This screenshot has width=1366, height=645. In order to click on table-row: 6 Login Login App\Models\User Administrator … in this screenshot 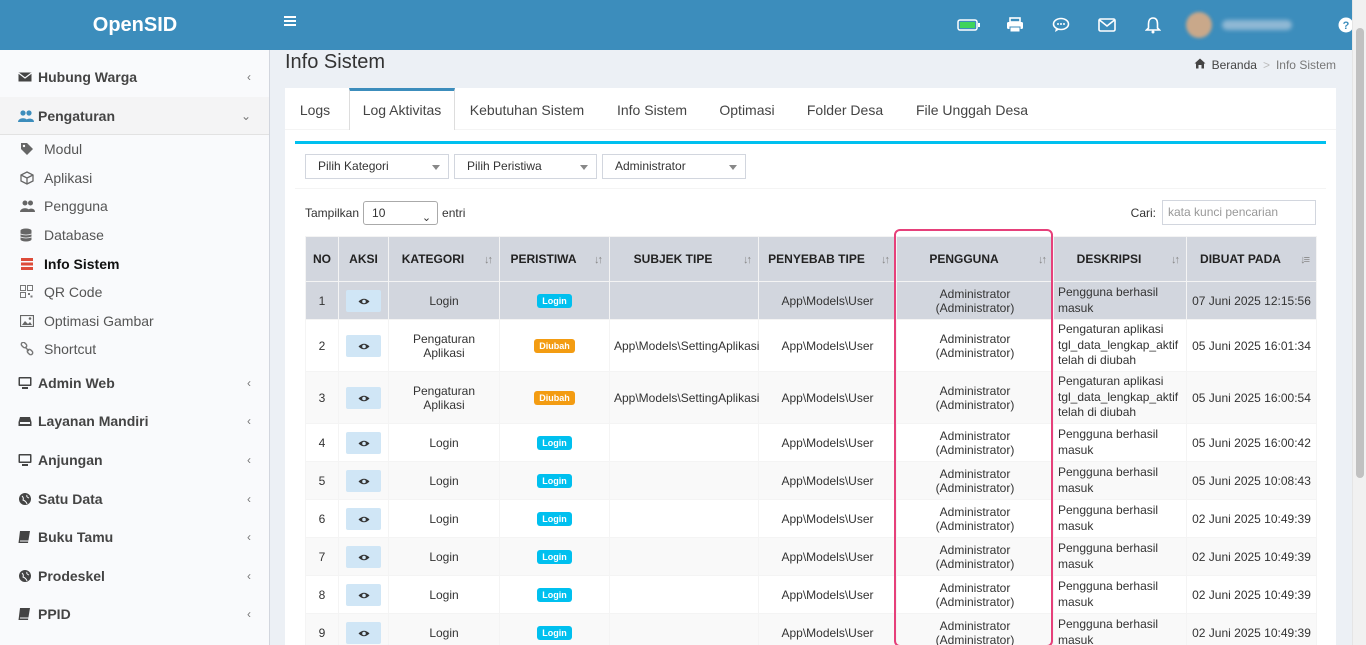, I will do `click(811, 518)`.